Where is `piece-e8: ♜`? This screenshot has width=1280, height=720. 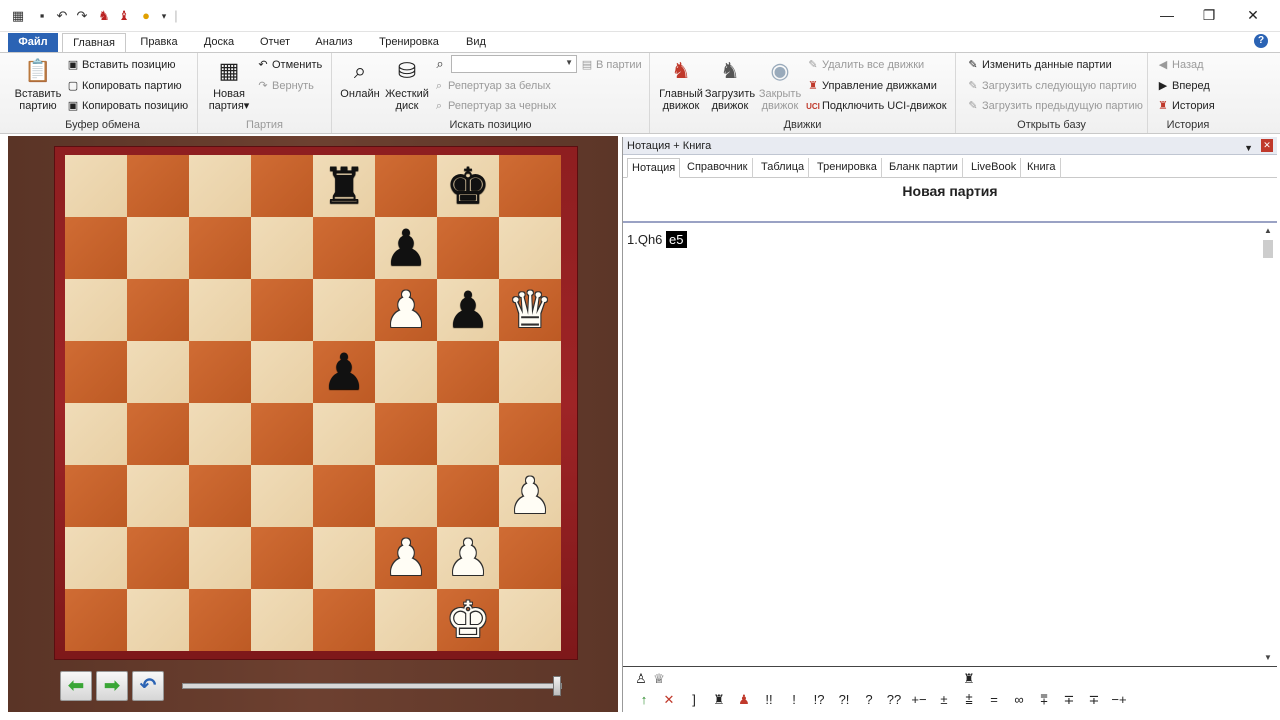
piece-e8: ♜ is located at coordinates (344, 186).